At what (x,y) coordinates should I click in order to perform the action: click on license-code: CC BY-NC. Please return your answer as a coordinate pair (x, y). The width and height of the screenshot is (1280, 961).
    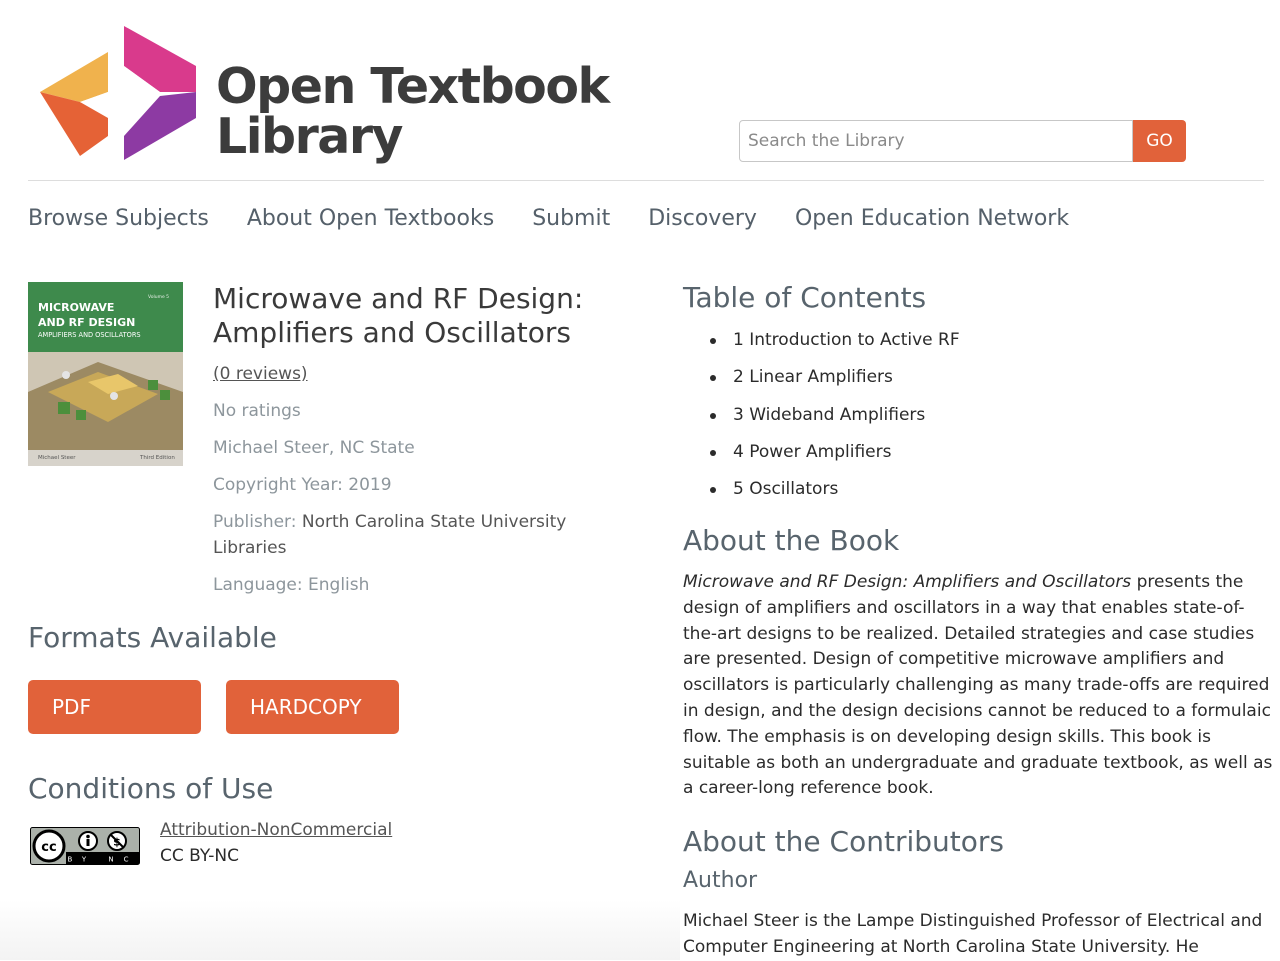
    Looking at the image, I should click on (199, 856).